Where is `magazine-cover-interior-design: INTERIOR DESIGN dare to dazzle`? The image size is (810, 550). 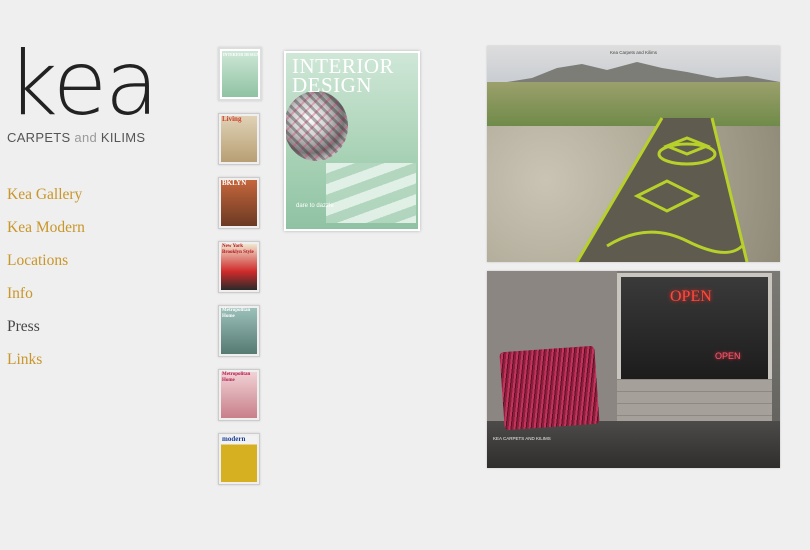 magazine-cover-interior-design: INTERIOR DESIGN dare to dazzle is located at coordinates (352, 141).